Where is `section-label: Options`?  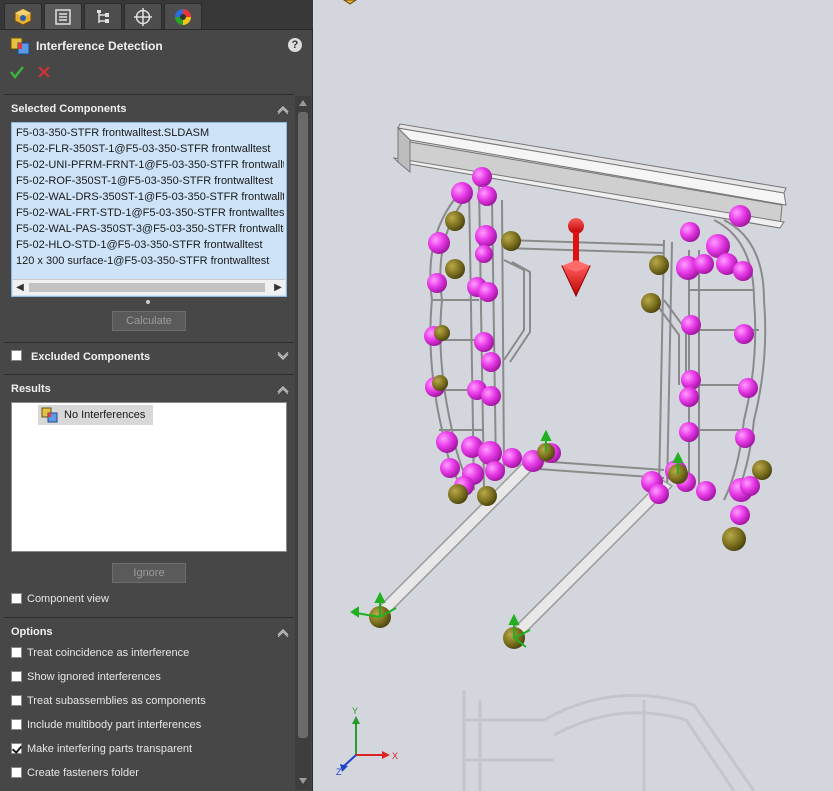
section-label: Options is located at coordinates (32, 632).